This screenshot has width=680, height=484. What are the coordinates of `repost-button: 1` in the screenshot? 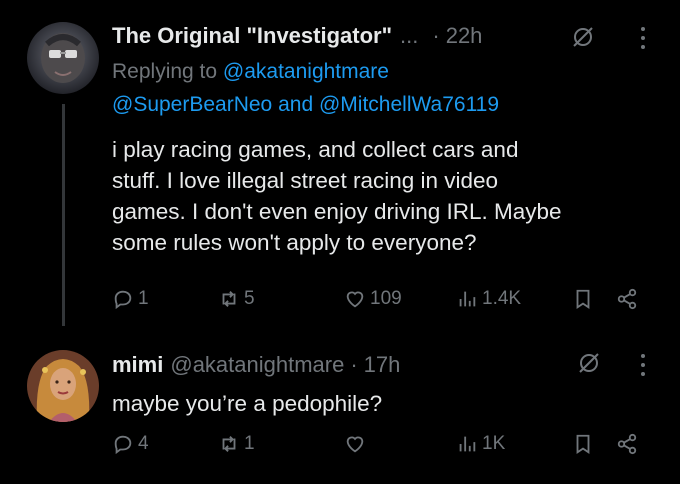 It's located at (236, 444).